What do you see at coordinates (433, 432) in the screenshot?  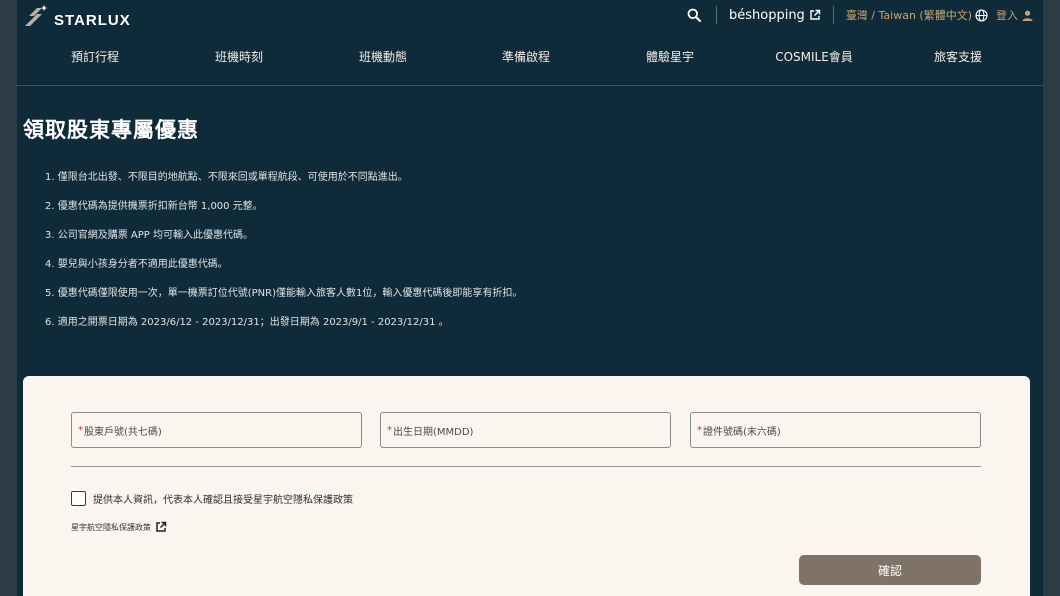 I see `field-placeholder: 出生日期(MMDD)` at bounding box center [433, 432].